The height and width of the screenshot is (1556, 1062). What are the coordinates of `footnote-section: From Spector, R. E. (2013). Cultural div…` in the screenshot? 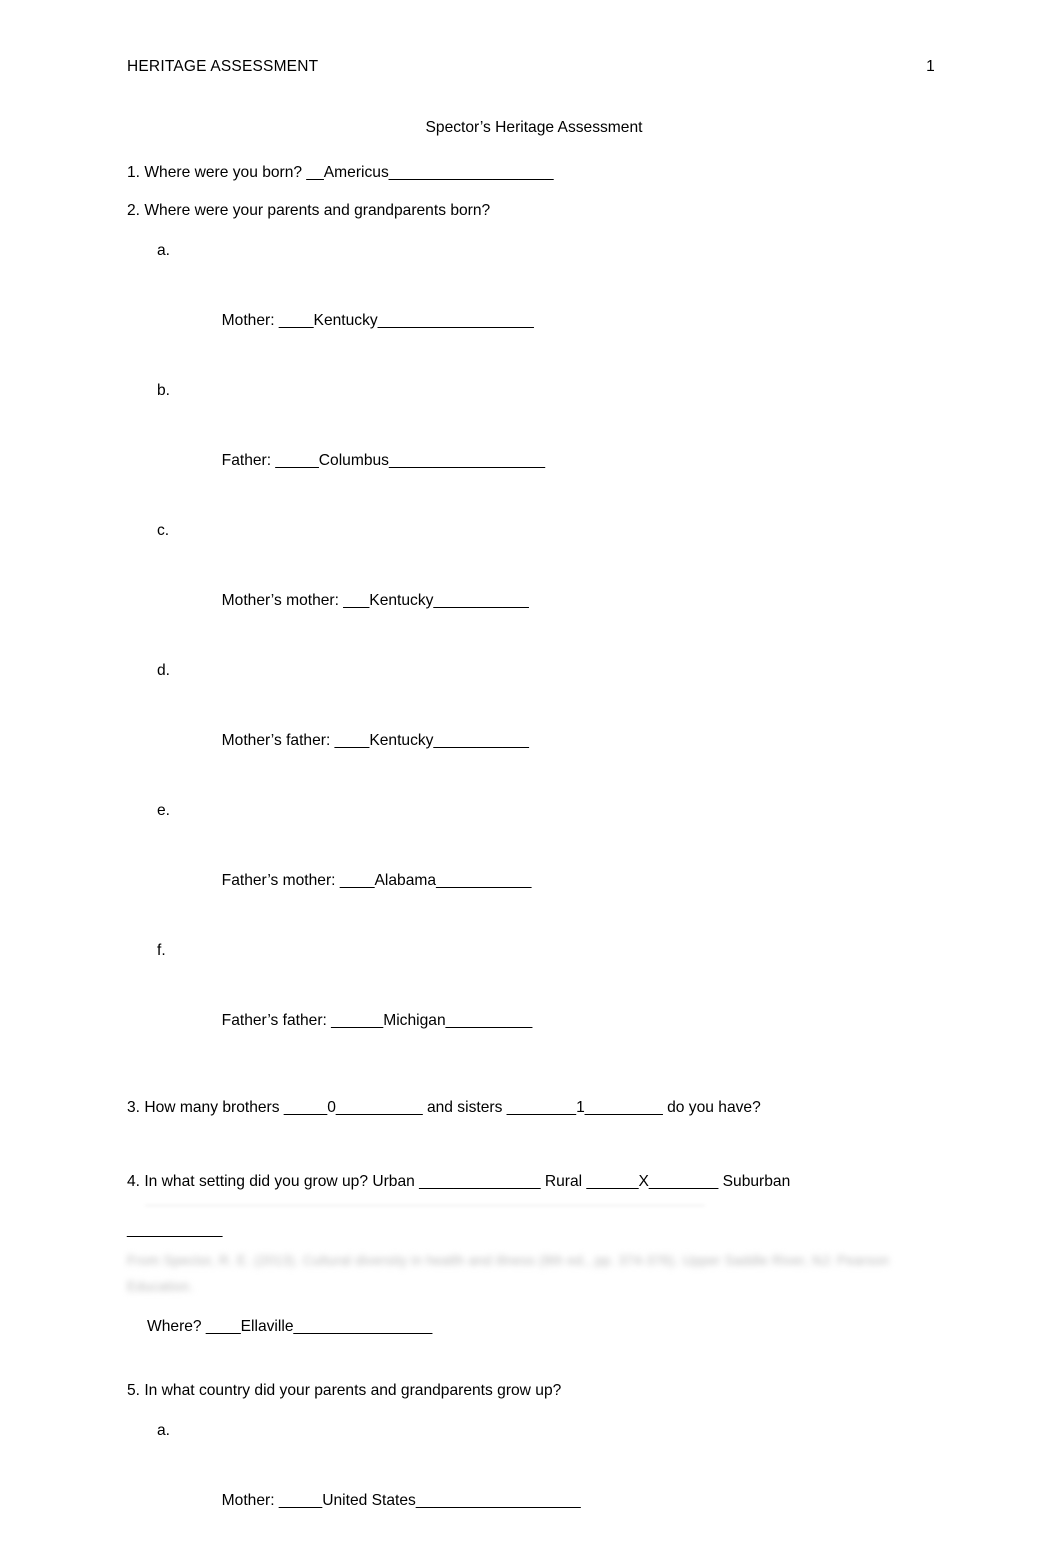 It's located at (532, 1252).